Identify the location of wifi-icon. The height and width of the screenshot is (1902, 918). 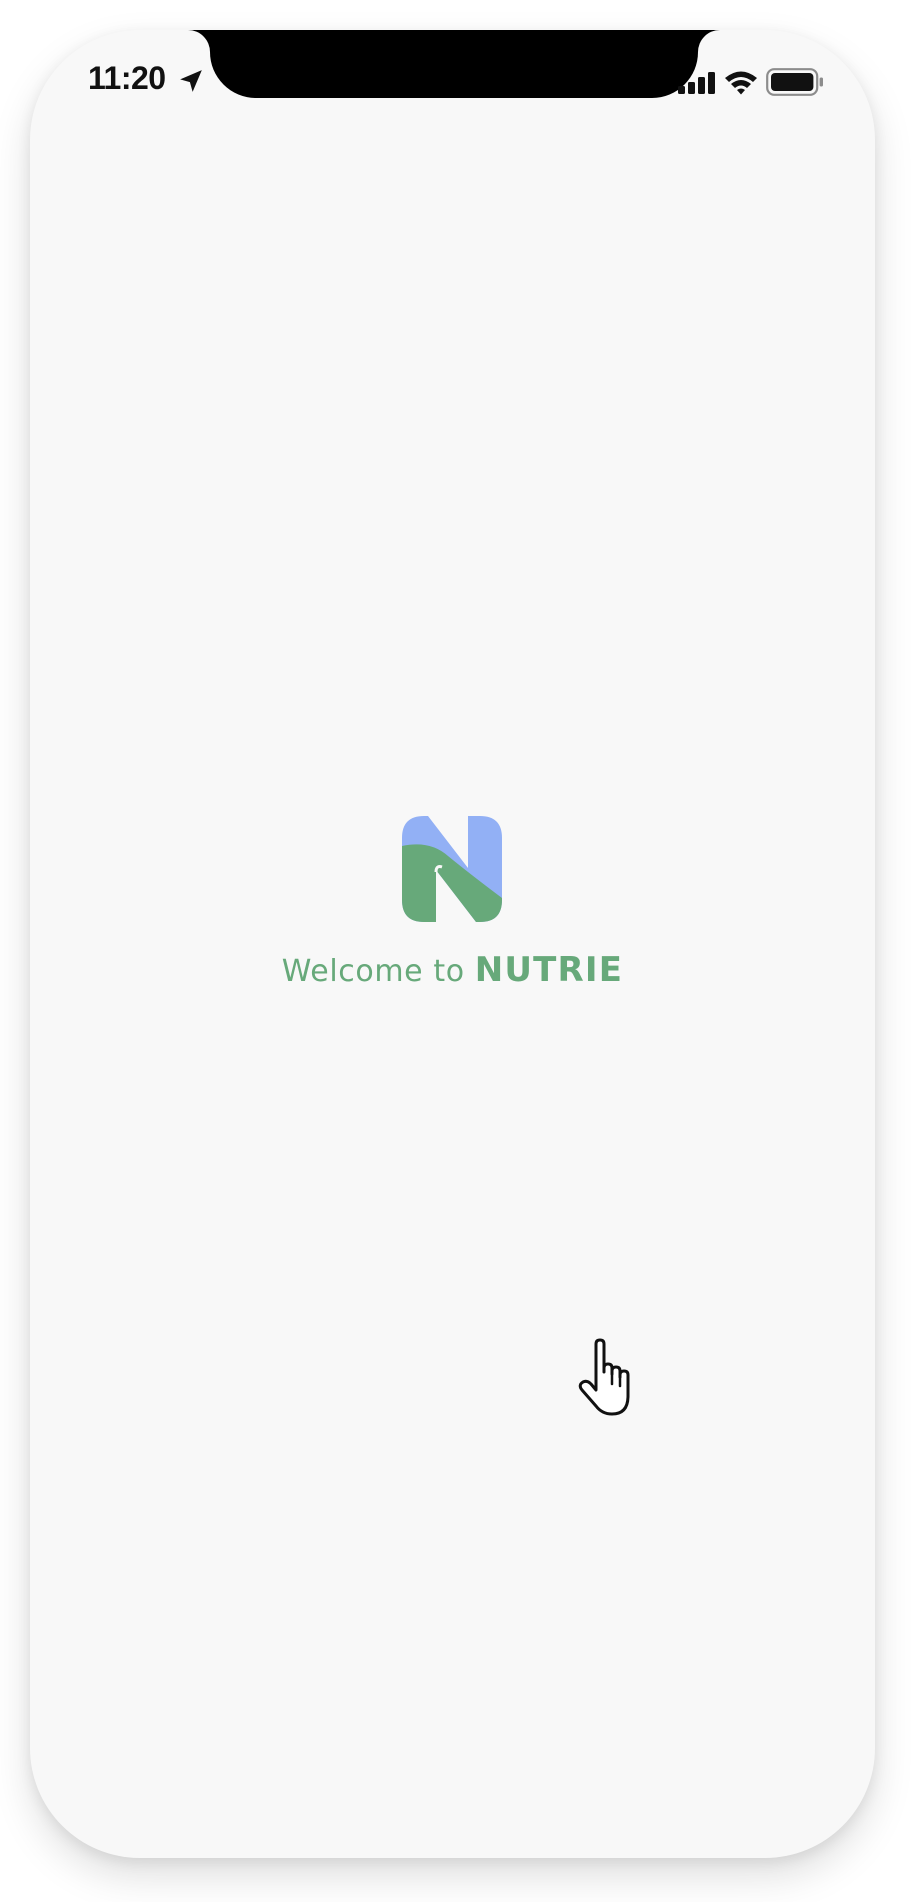
(741, 83).